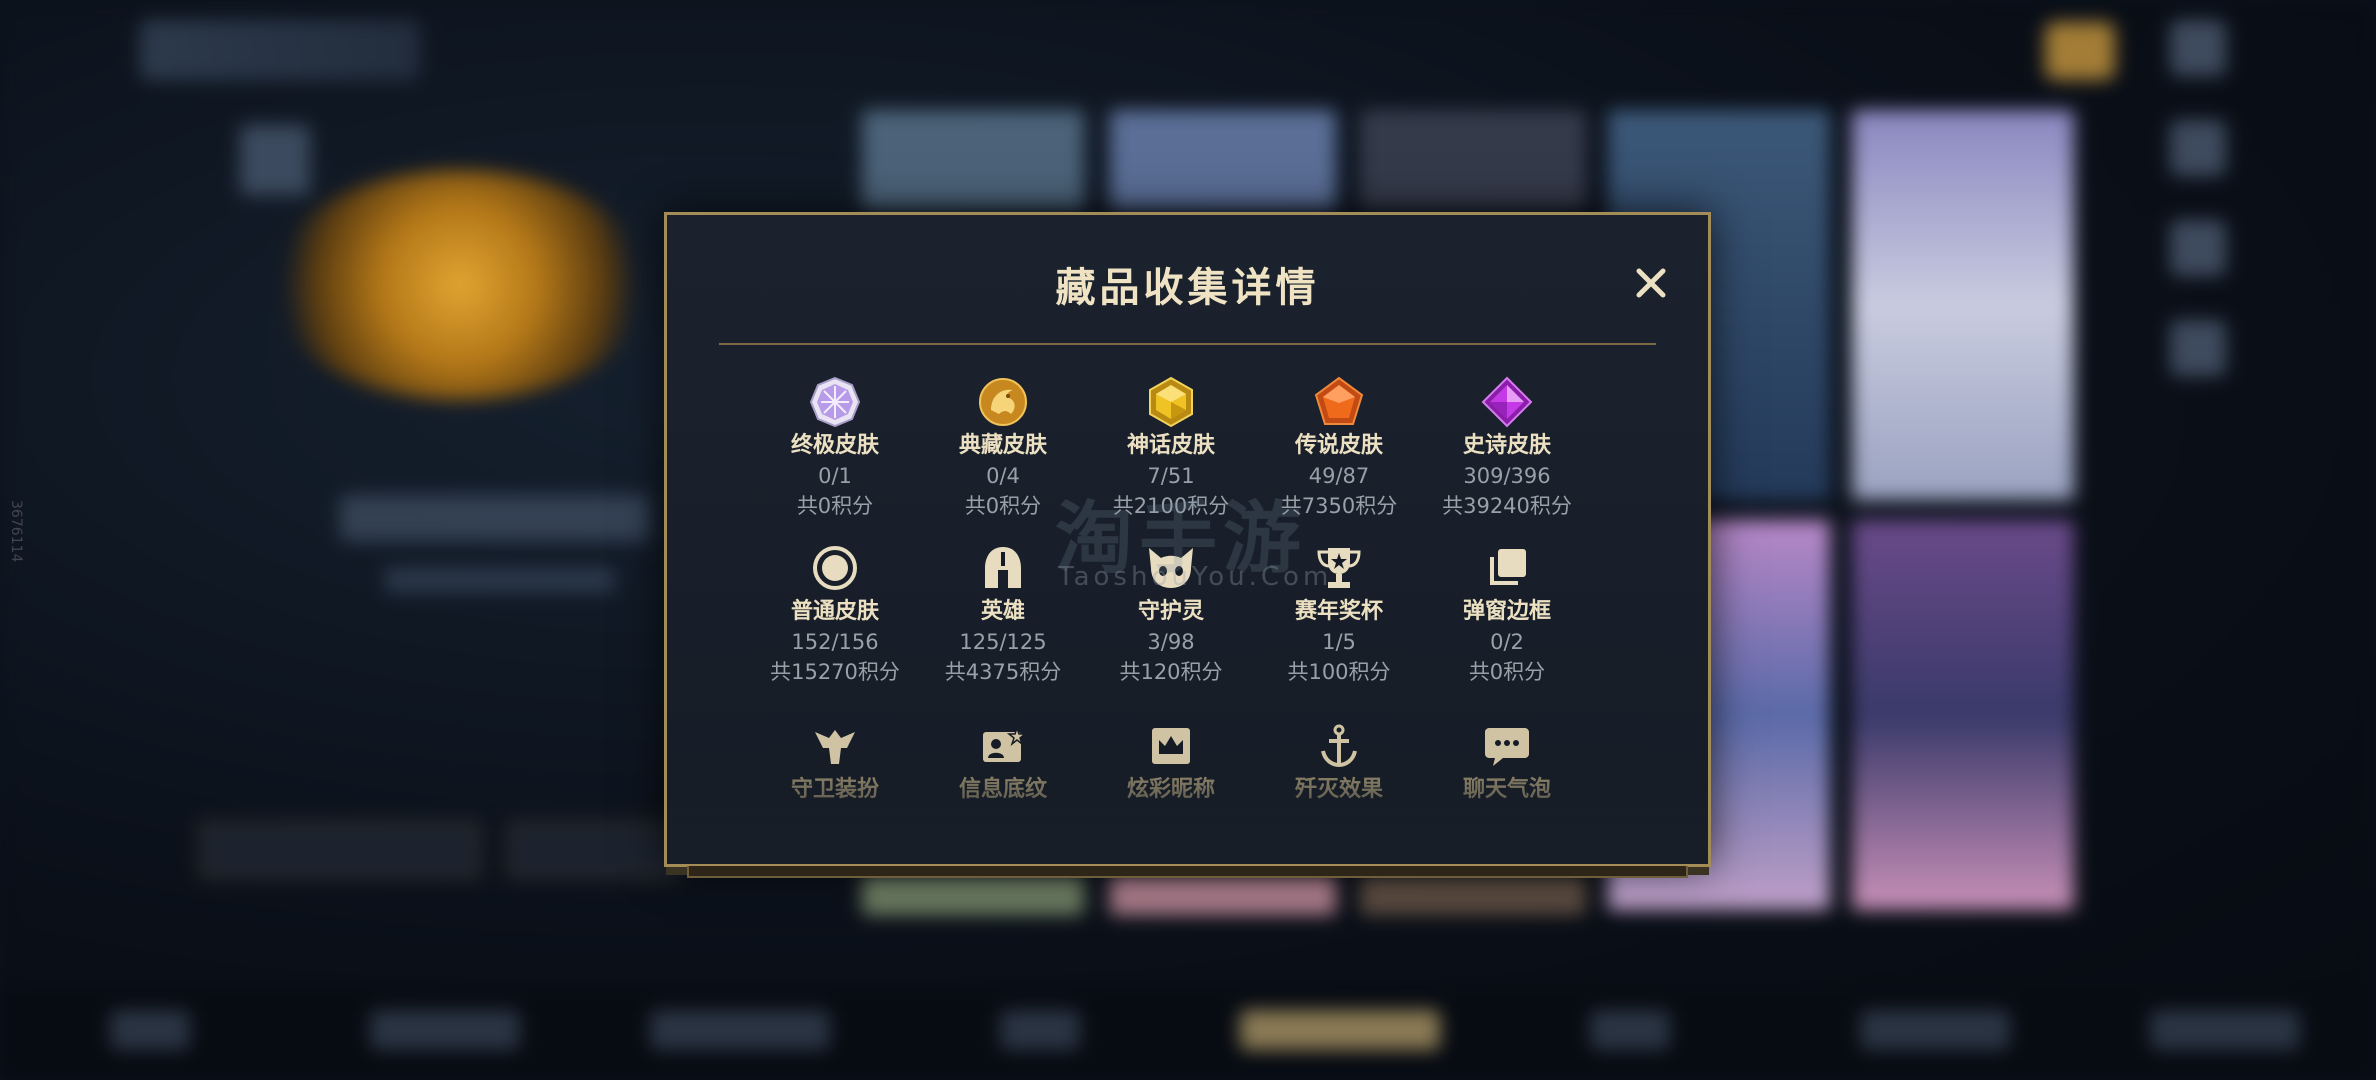  What do you see at coordinates (1171, 506) in the screenshot?
I see `item-points: 共2100积分` at bounding box center [1171, 506].